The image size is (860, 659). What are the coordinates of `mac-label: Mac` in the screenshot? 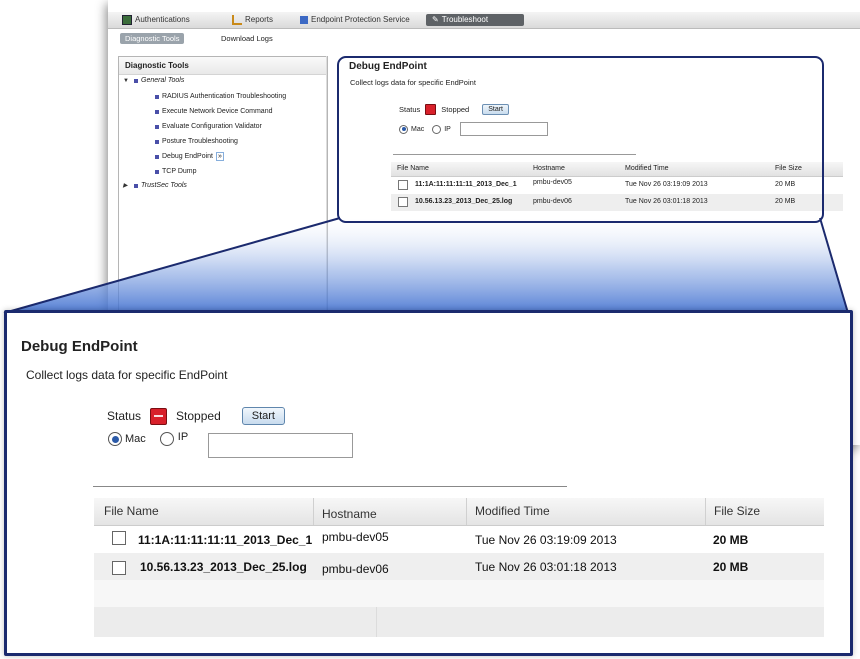 It's located at (135, 439).